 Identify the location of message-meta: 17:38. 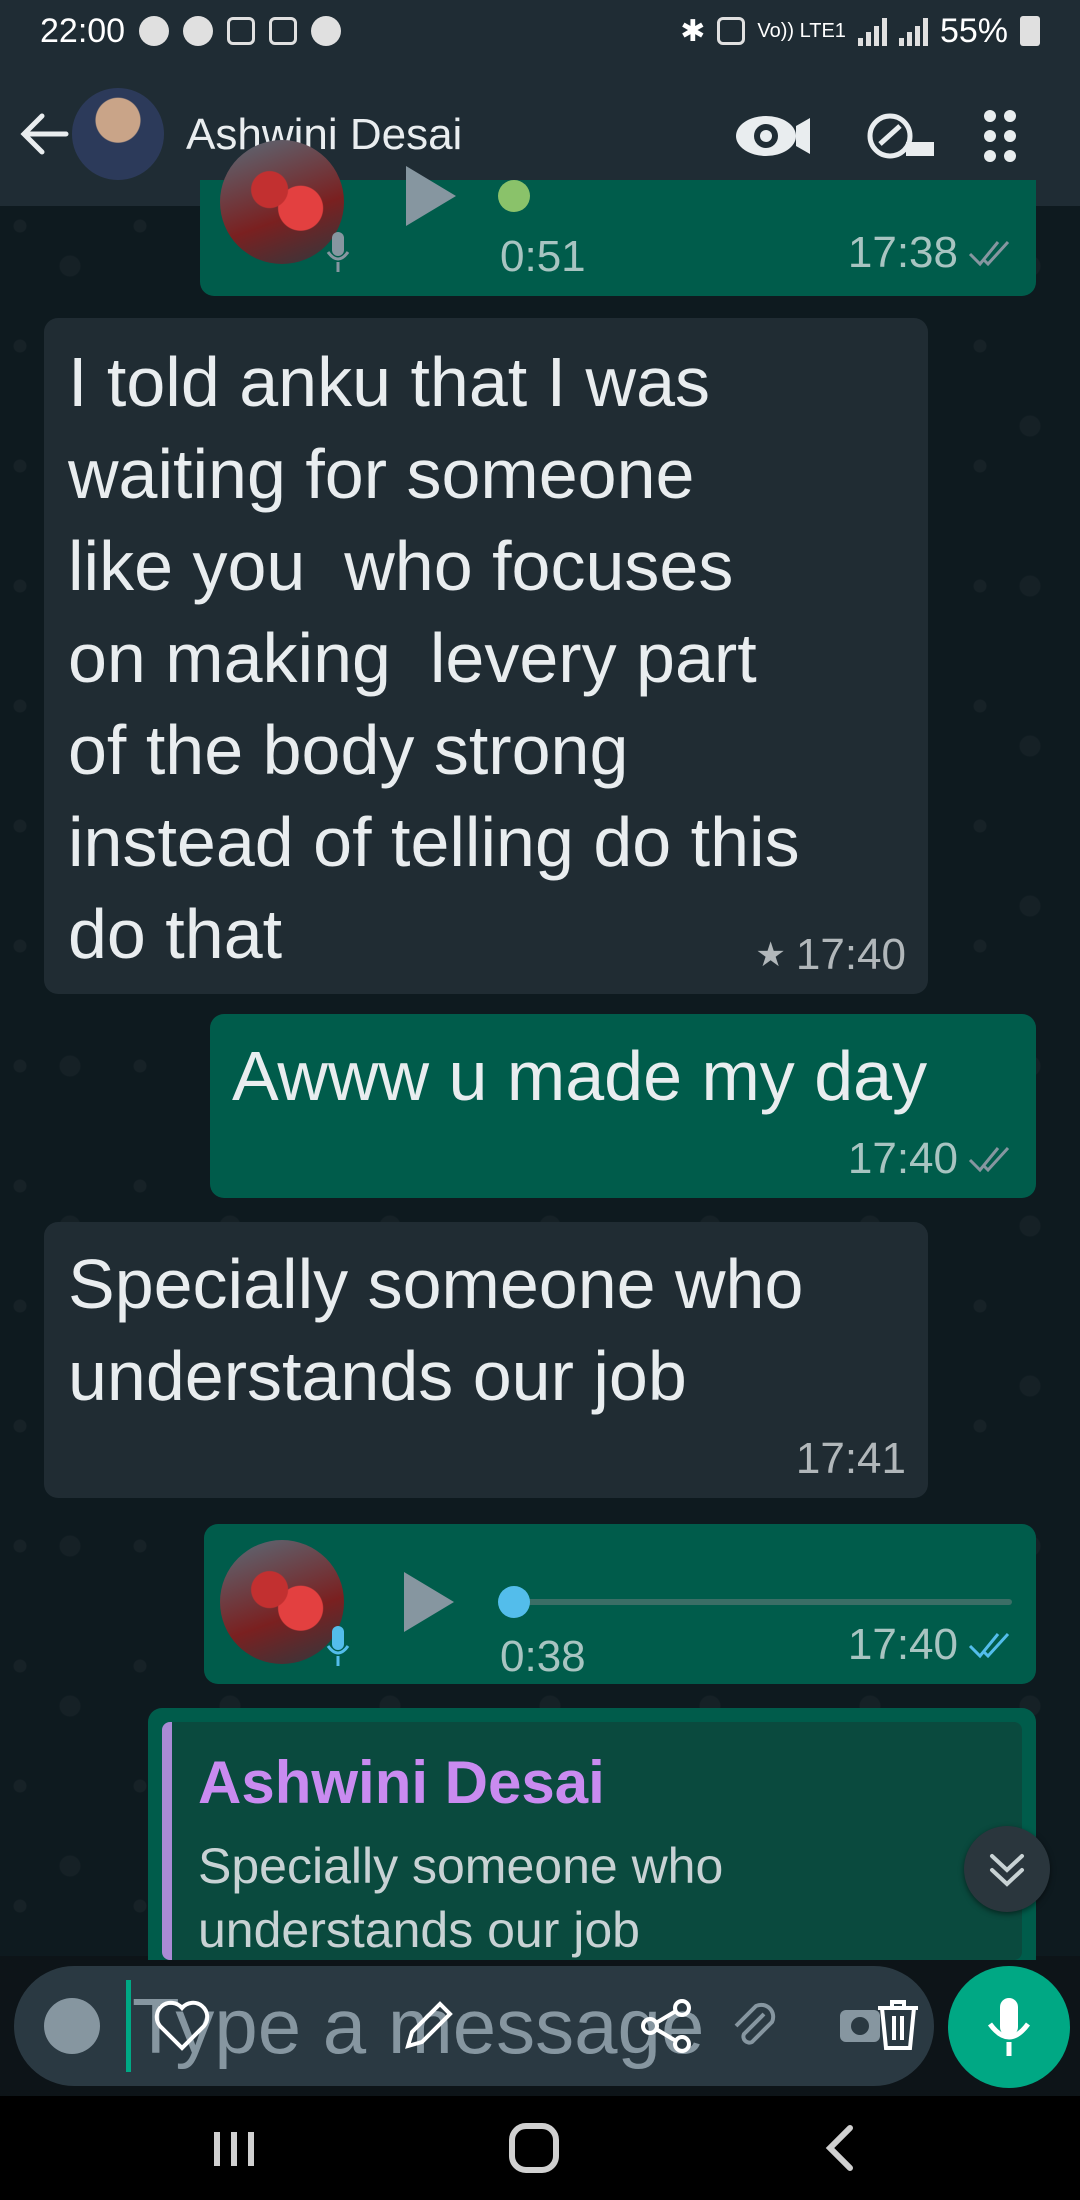
(931, 253).